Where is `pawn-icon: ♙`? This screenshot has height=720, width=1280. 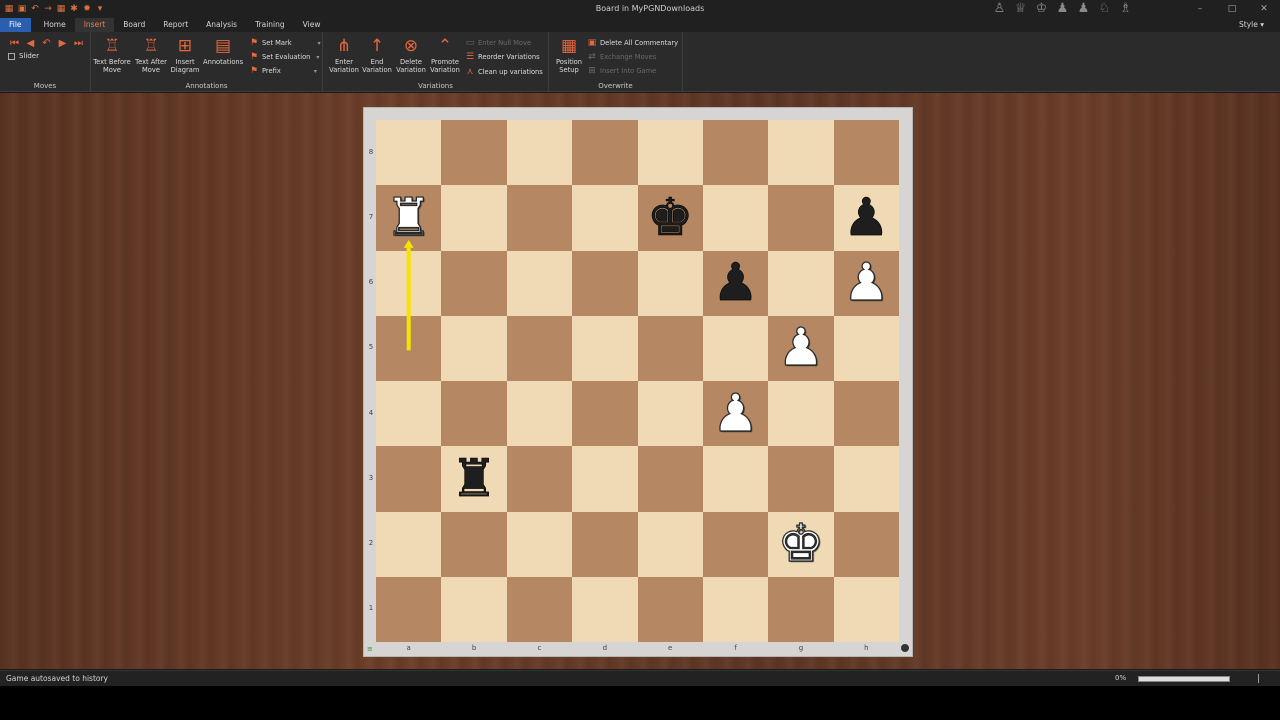 pawn-icon: ♙ is located at coordinates (999, 8).